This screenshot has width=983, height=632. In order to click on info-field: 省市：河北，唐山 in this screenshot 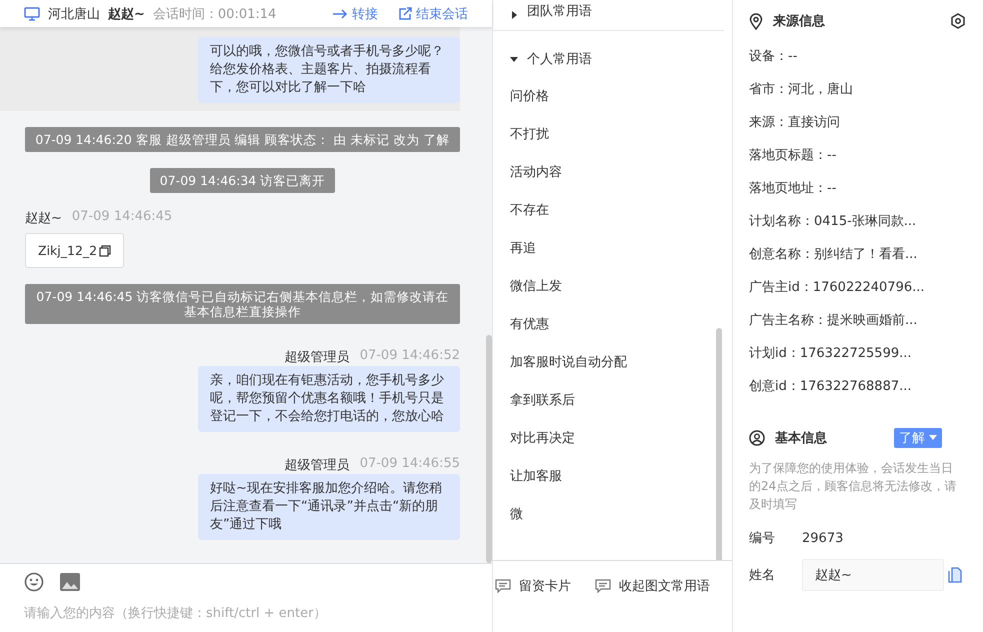, I will do `click(858, 98)`.